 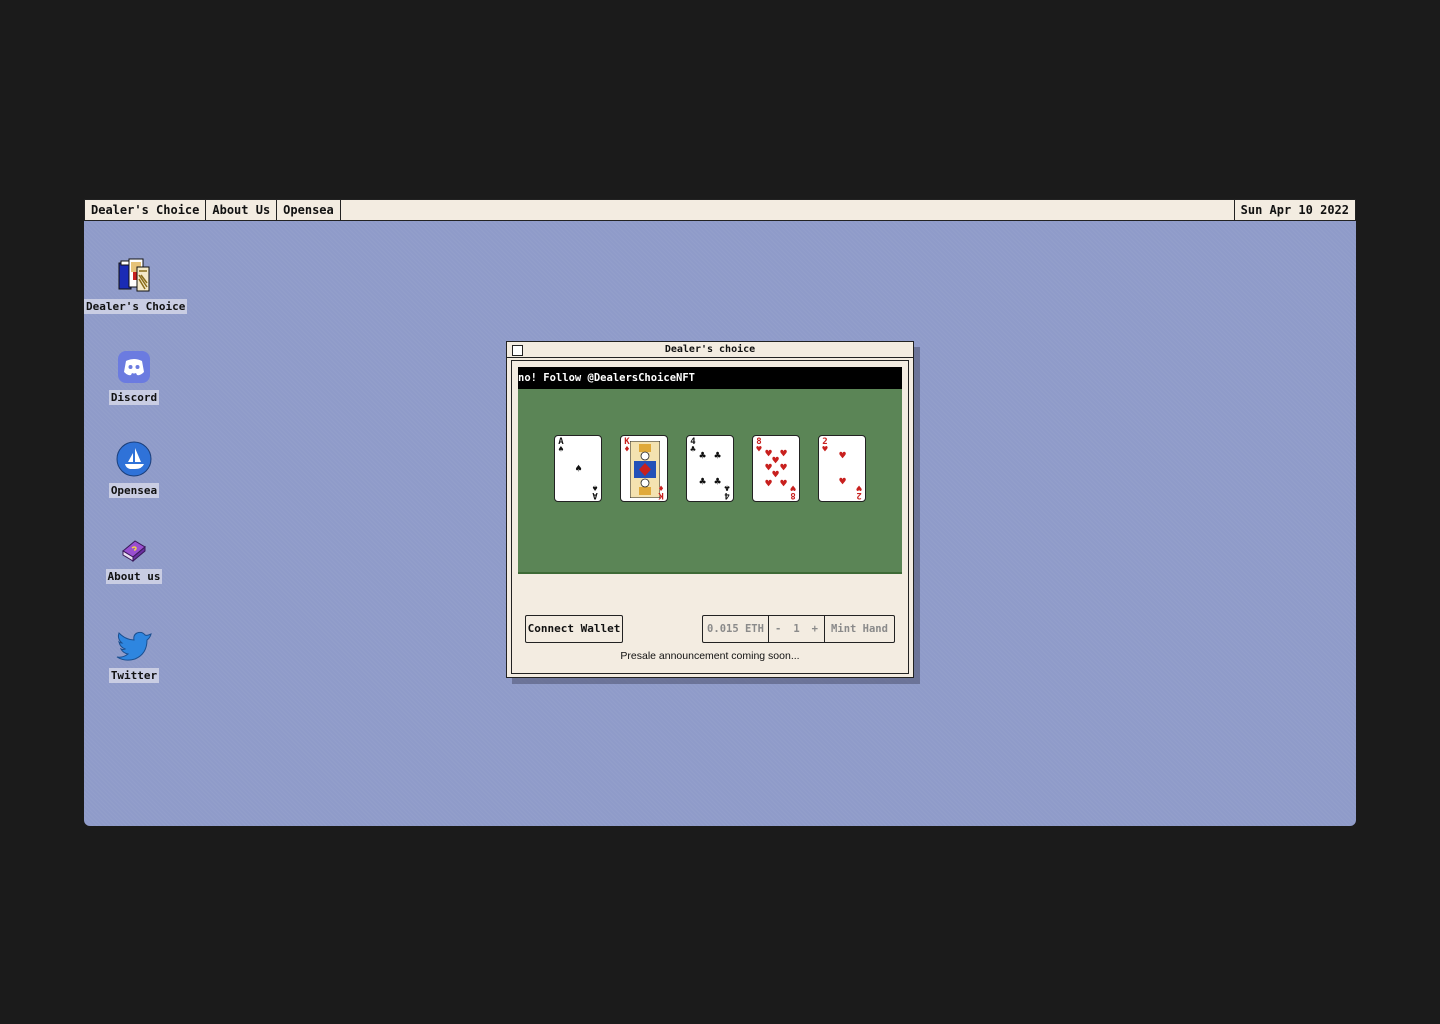 I want to click on opensea-icon, so click(x=134, y=459).